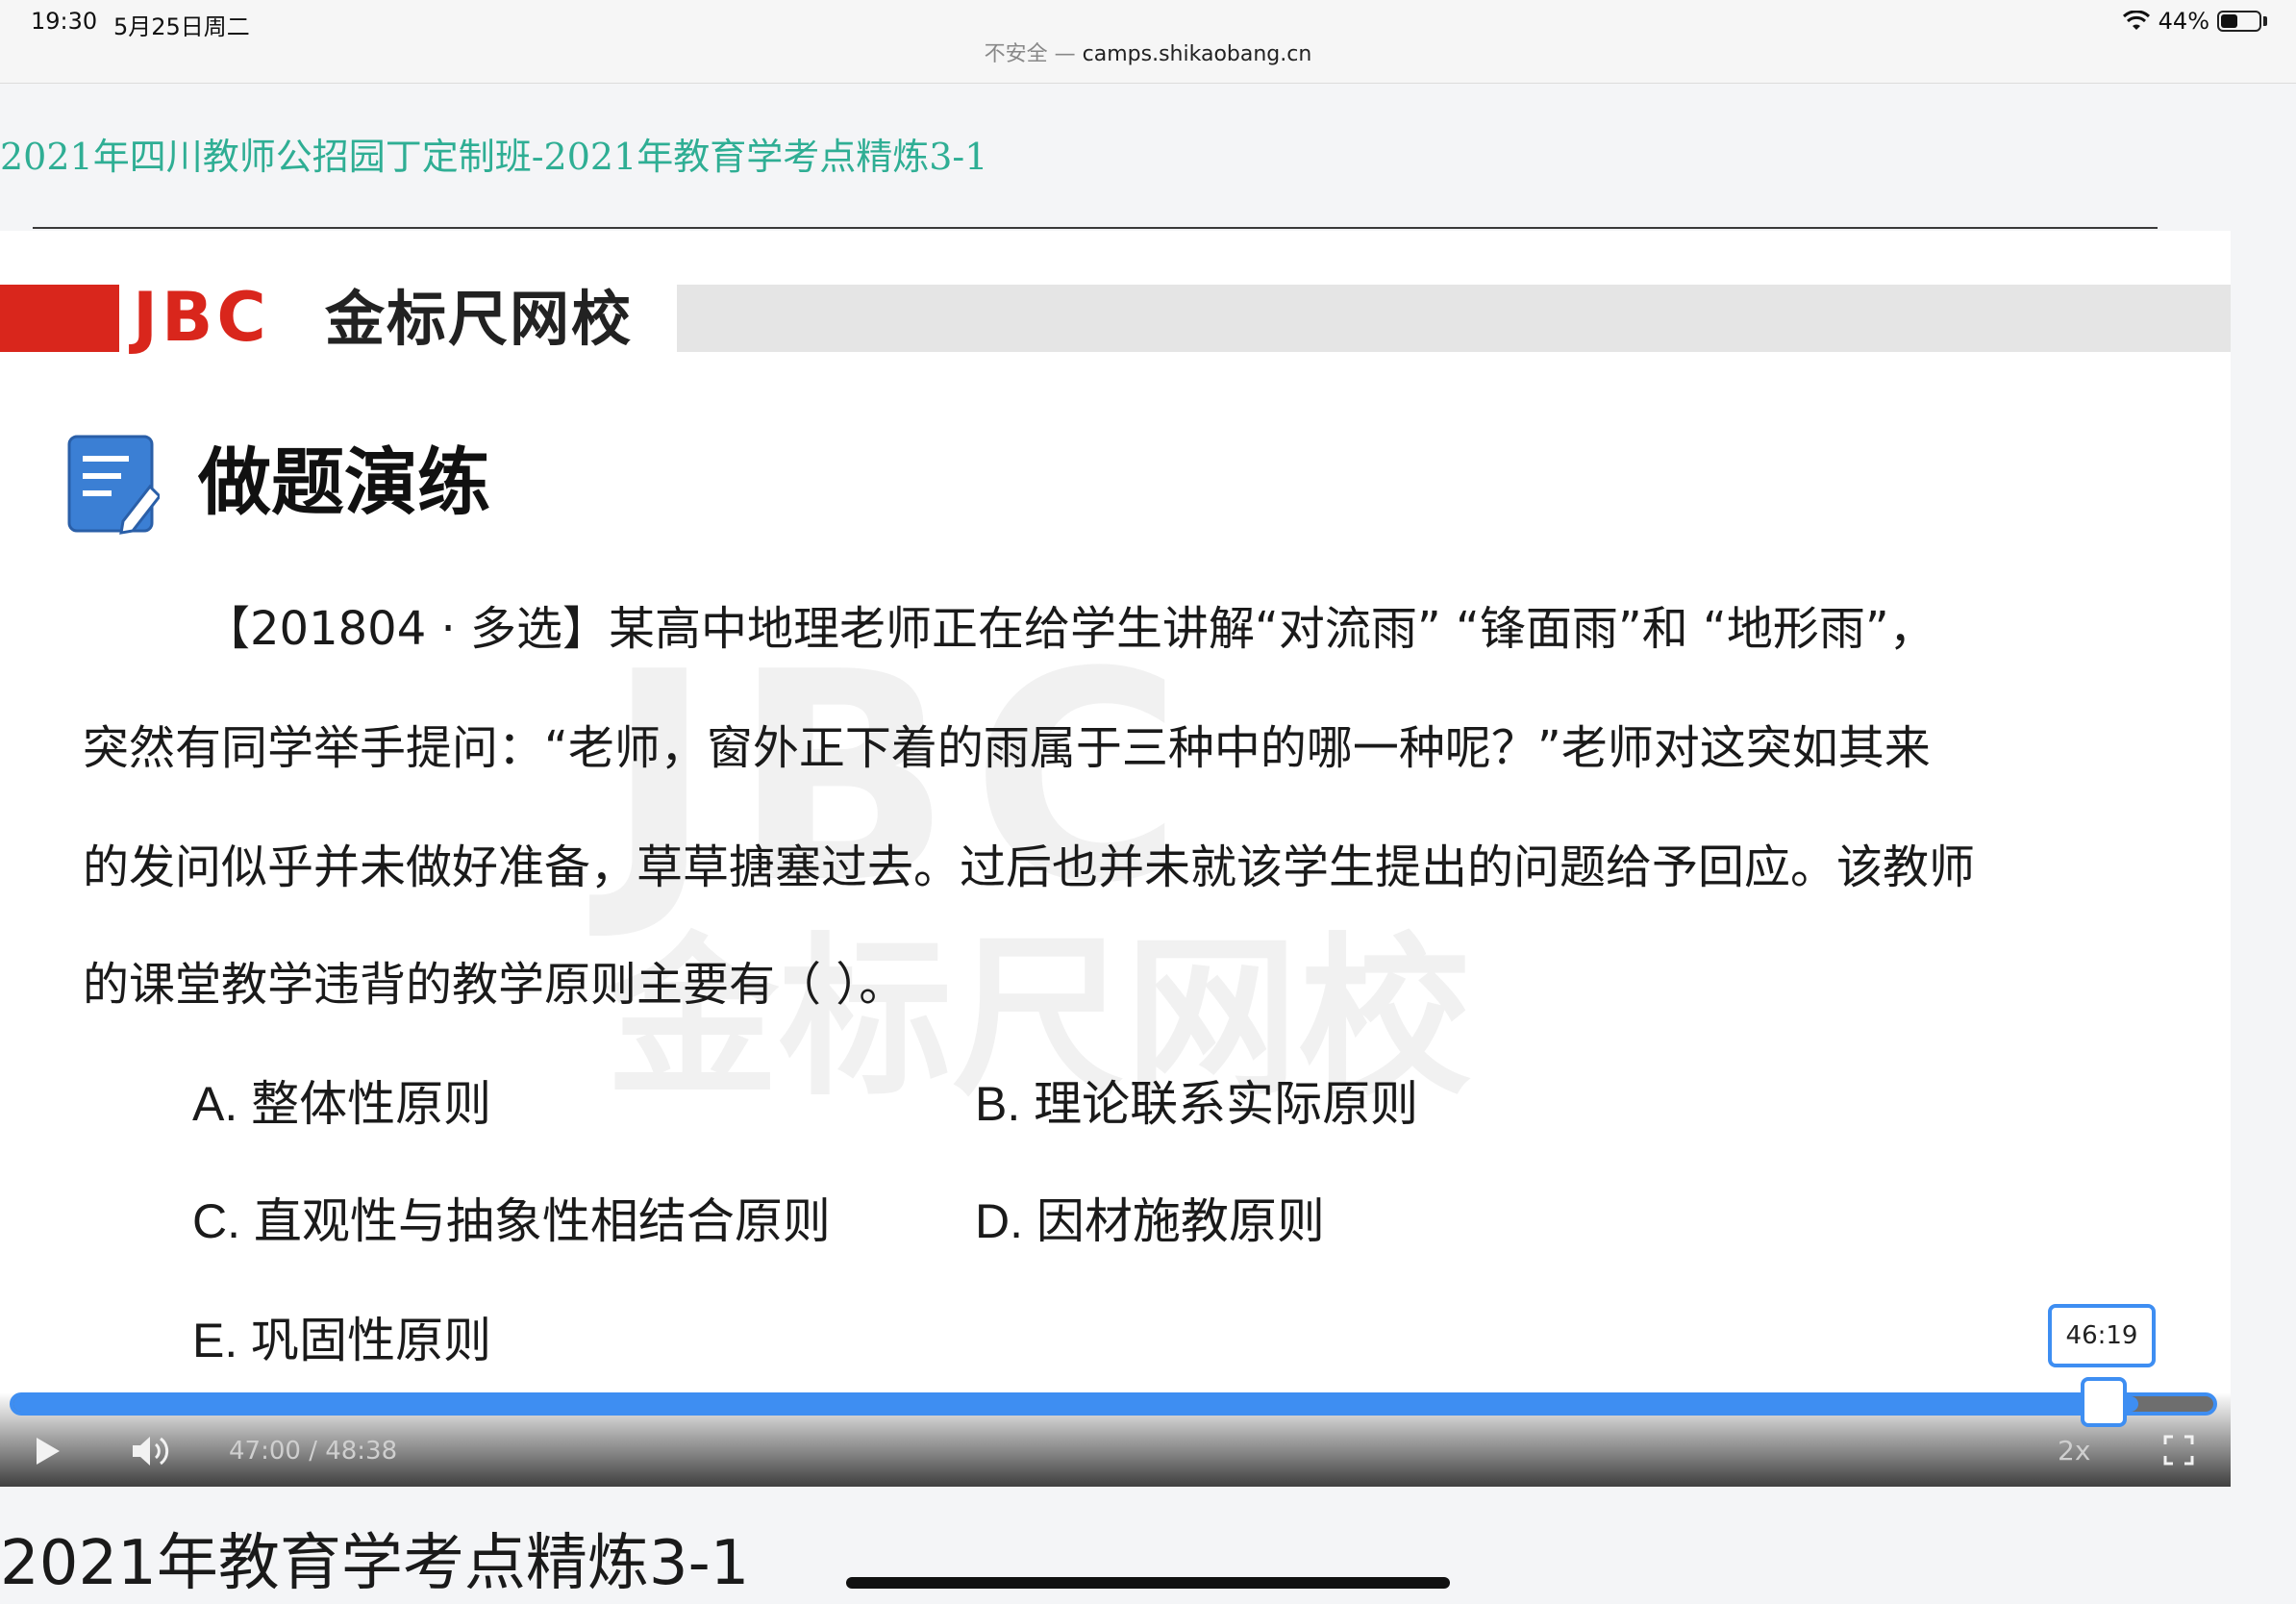 The image size is (2296, 1604). Describe the element at coordinates (494, 985) in the screenshot. I see `question-line-4: 的课堂教学违背的教学原则主要有（ ）。` at that location.